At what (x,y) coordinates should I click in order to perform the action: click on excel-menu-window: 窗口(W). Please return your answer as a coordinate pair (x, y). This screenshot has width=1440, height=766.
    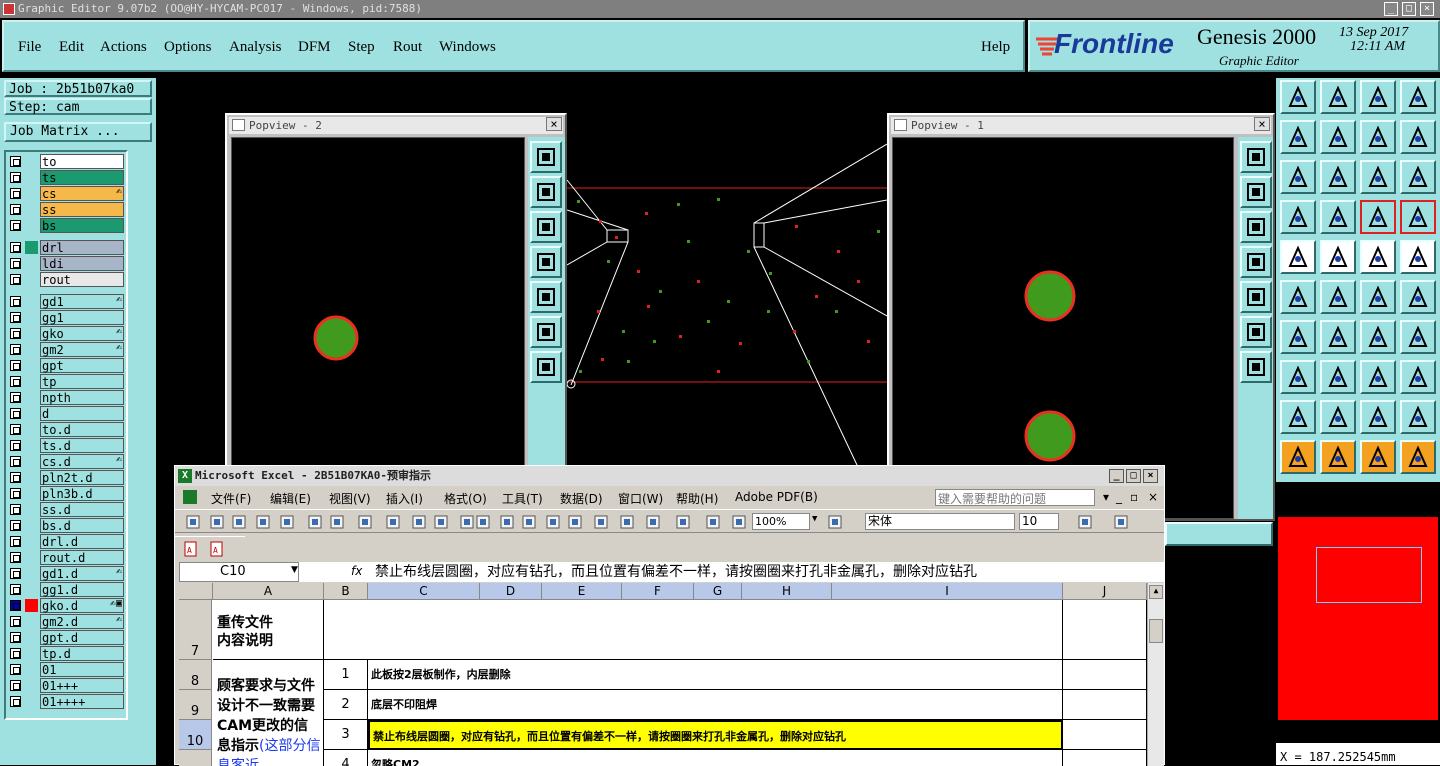
    Looking at the image, I should click on (640, 498).